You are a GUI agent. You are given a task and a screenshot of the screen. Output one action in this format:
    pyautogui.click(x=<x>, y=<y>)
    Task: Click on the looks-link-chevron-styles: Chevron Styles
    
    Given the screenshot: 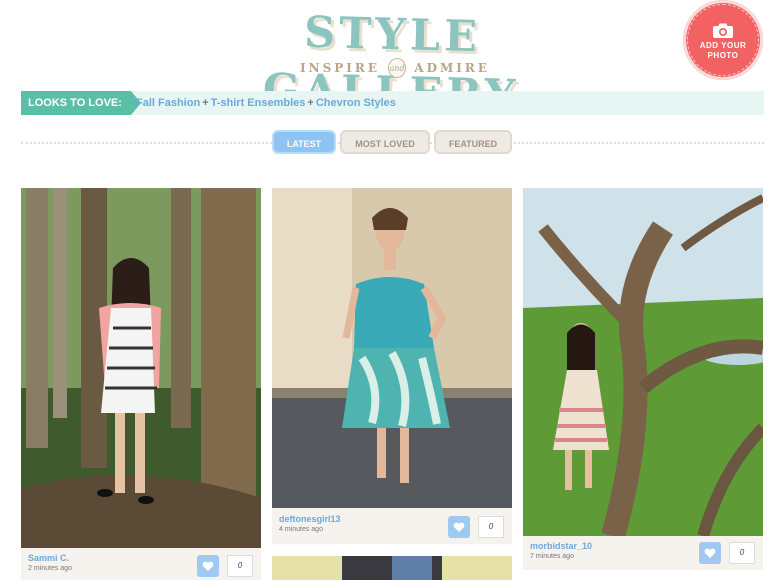 What is the action you would take?
    pyautogui.click(x=356, y=103)
    